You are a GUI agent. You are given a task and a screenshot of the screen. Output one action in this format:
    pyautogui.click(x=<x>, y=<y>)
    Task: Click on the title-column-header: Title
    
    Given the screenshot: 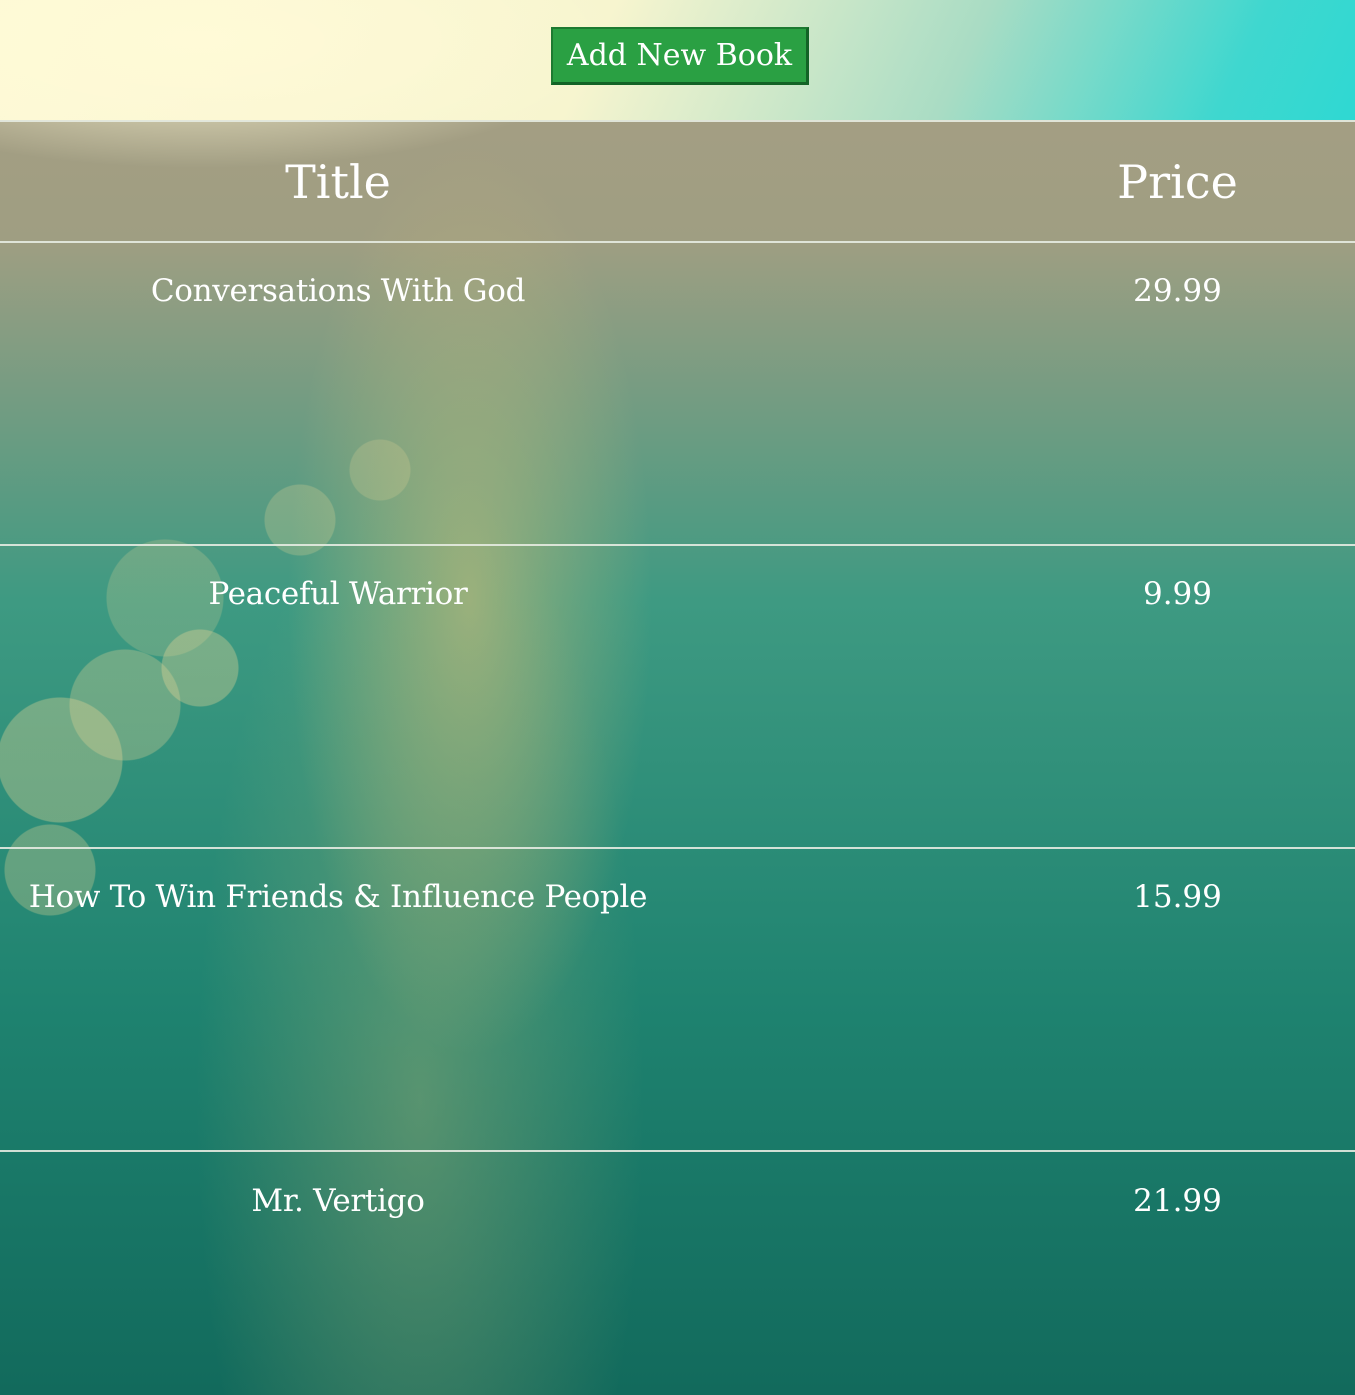 What is the action you would take?
    pyautogui.click(x=338, y=182)
    